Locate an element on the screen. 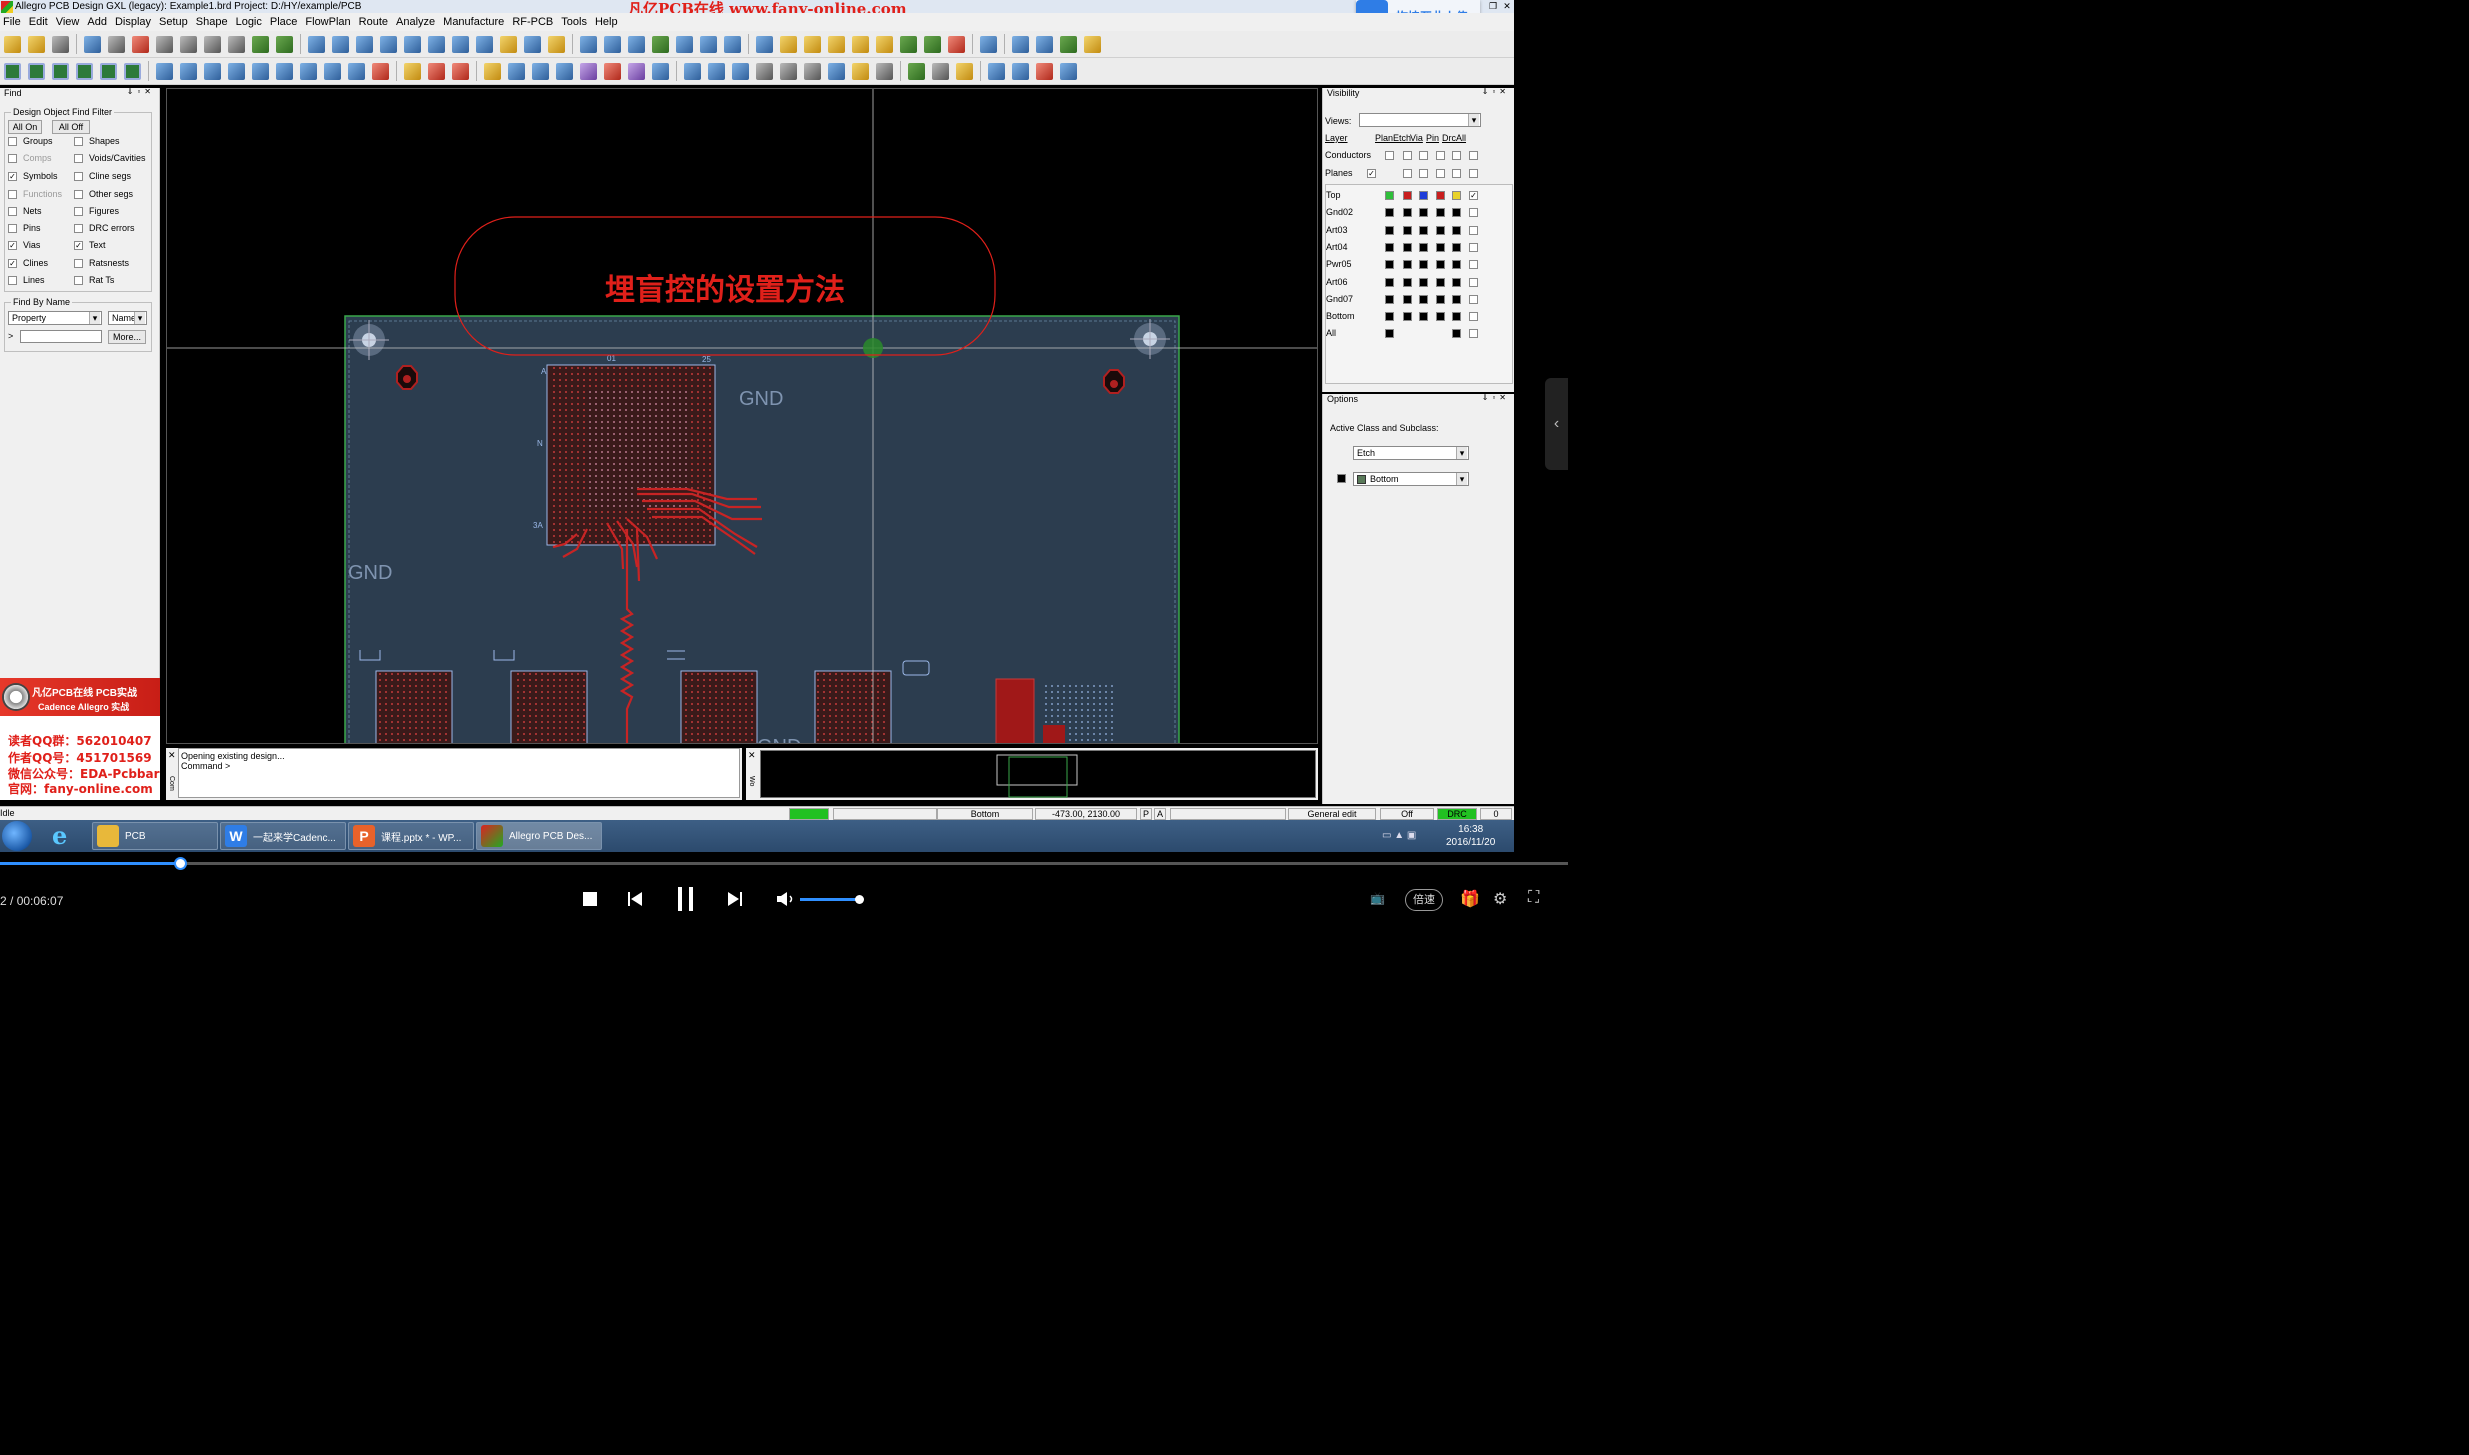 The image size is (2469, 1455). redo-icon is located at coordinates (188, 44).